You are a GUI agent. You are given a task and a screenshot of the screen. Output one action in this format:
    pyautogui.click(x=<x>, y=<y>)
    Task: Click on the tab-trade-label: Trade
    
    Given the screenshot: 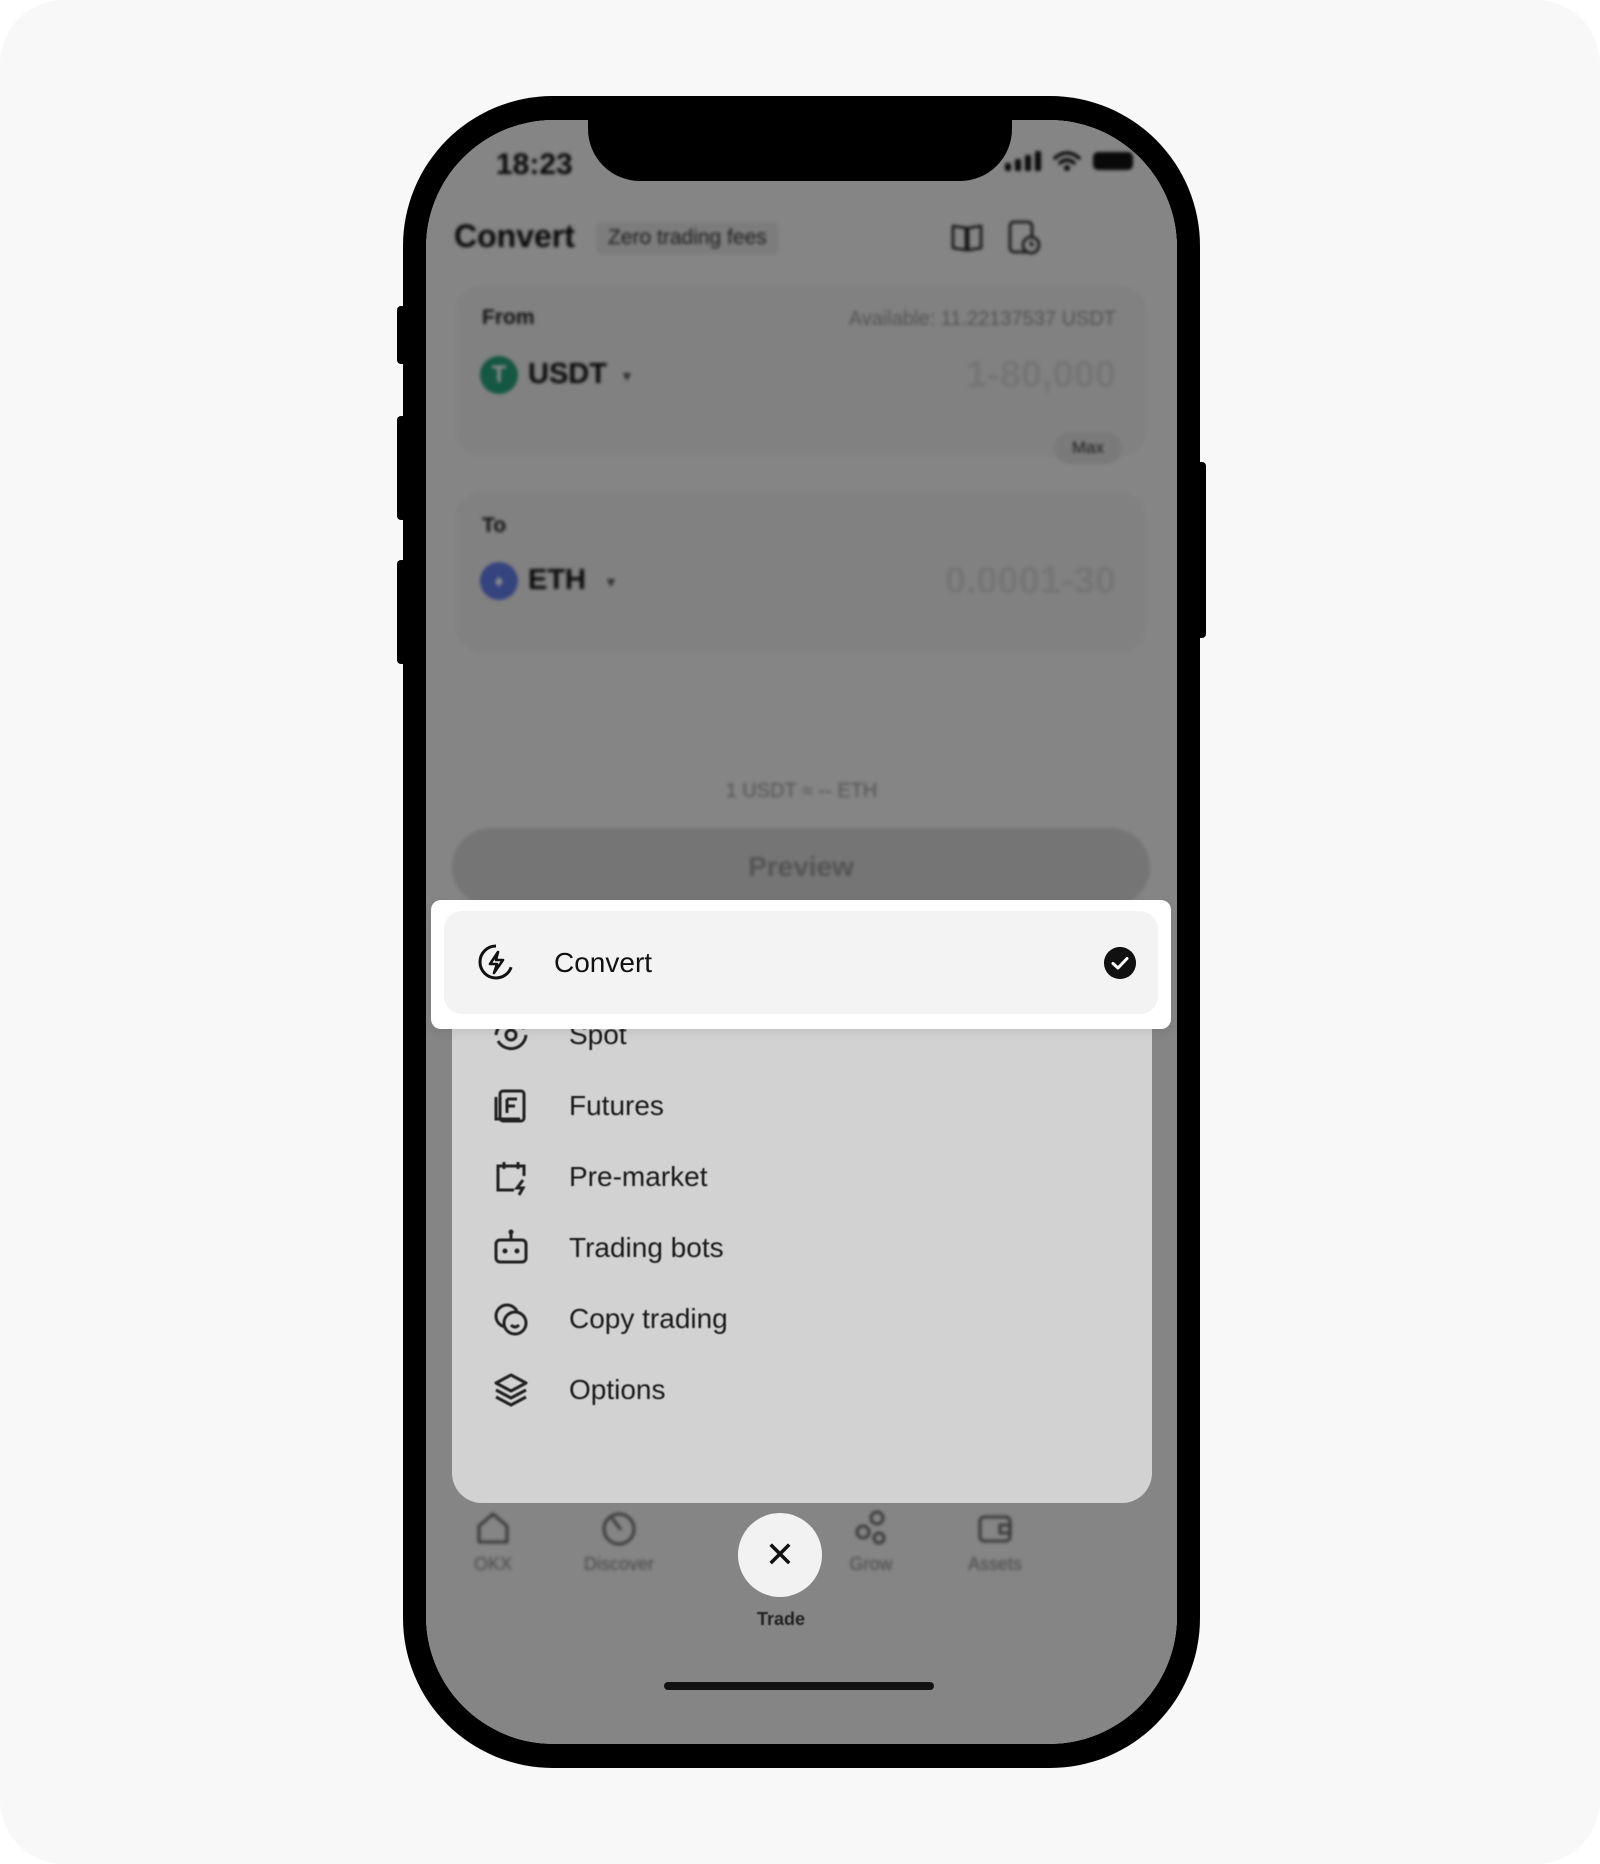 What is the action you would take?
    pyautogui.click(x=781, y=1619)
    